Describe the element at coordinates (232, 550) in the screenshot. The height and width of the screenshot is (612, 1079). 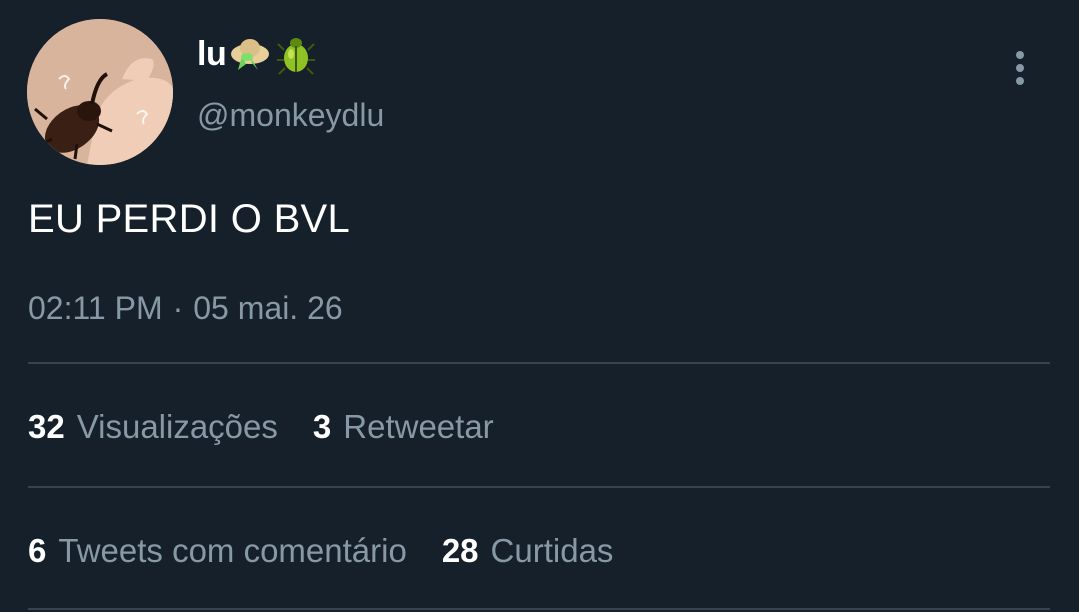
I see `stat-label: Tweets com comentário` at that location.